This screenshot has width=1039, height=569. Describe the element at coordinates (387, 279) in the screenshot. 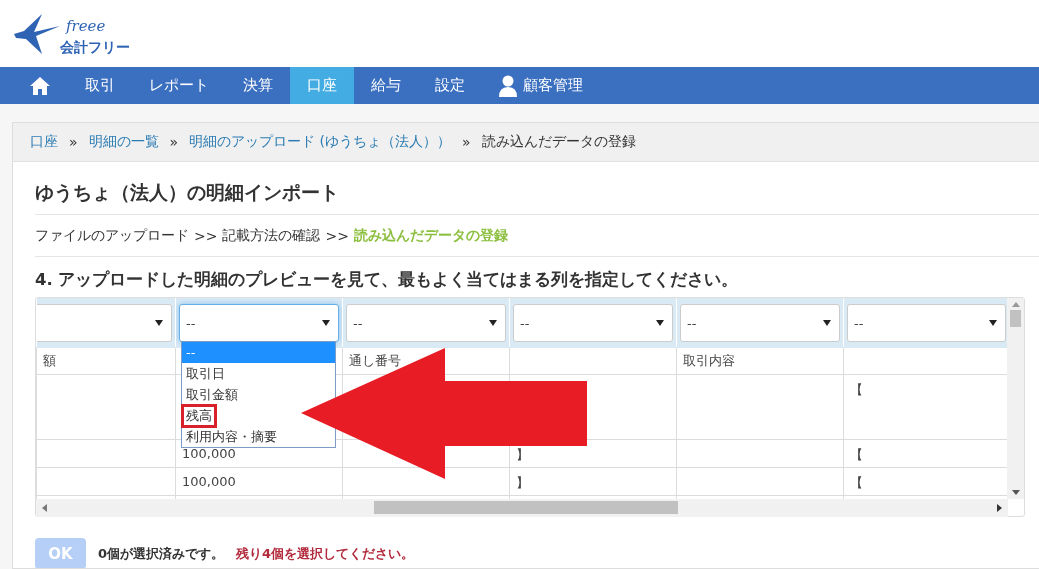

I see `instruction-text: 4. アップロードした明細のプレビューを見て、最もよく当てはまる列を指定してください。` at that location.